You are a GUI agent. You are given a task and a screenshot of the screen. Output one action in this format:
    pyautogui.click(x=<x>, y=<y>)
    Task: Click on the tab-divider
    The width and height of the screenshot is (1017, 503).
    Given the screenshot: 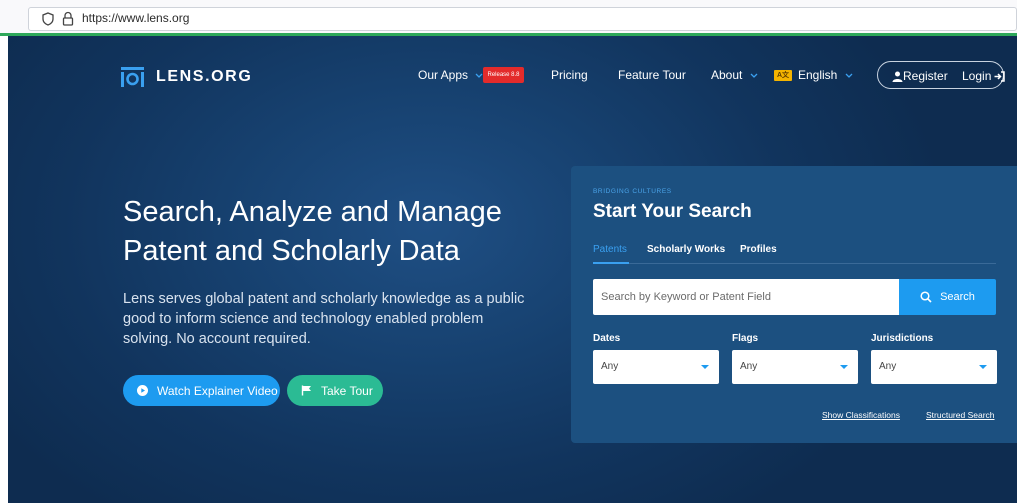 What is the action you would take?
    pyautogui.click(x=794, y=263)
    